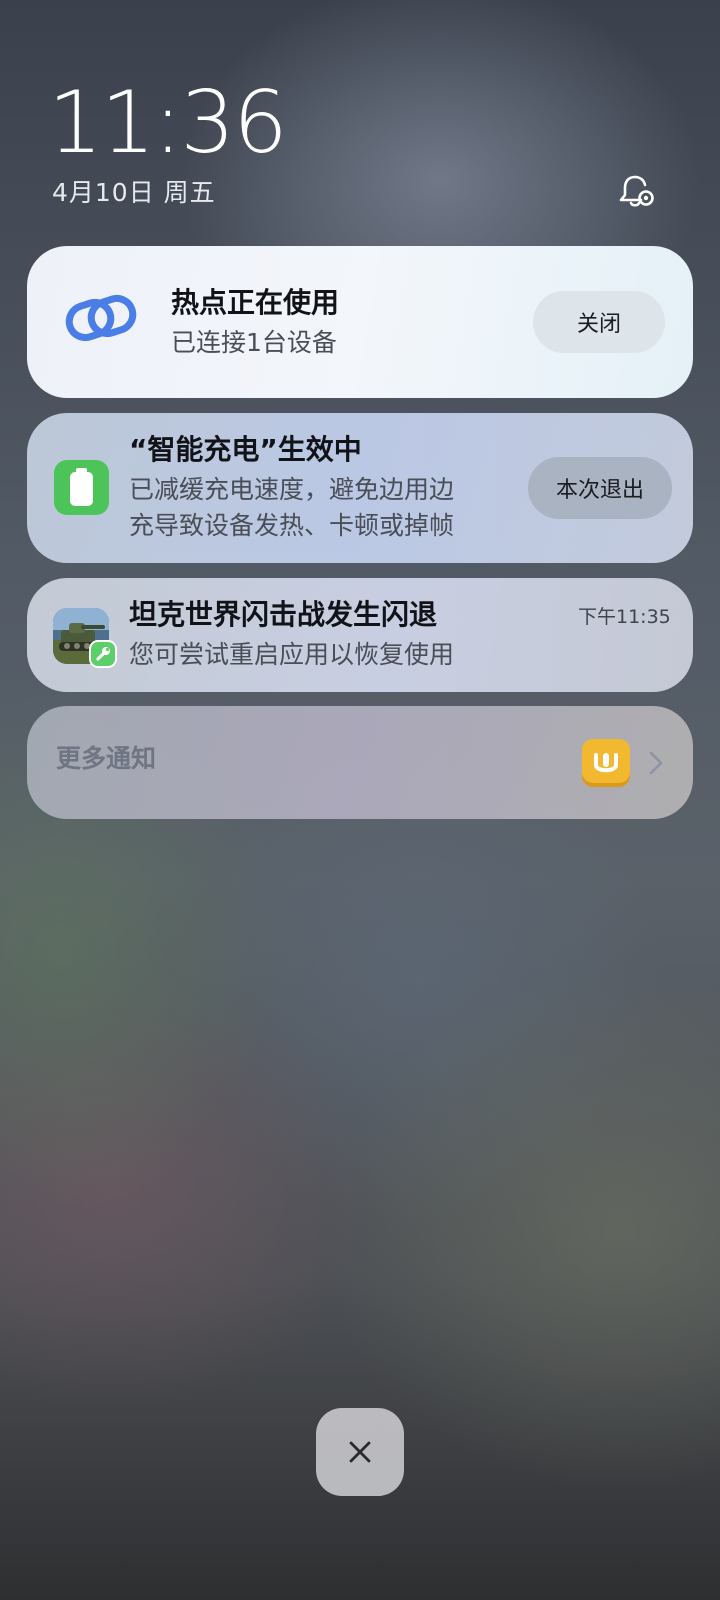 The height and width of the screenshot is (1600, 720). What do you see at coordinates (636, 192) in the screenshot?
I see `notification-settings-icon` at bounding box center [636, 192].